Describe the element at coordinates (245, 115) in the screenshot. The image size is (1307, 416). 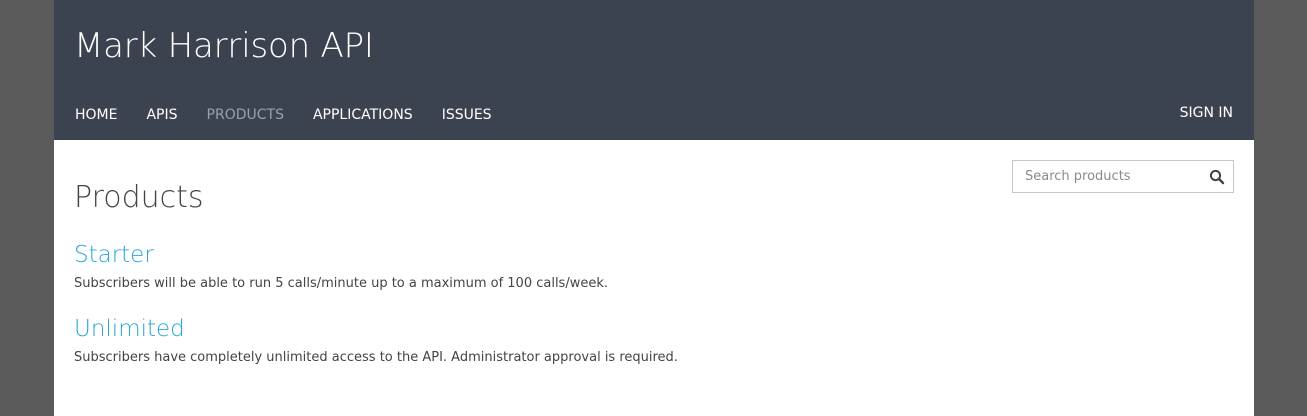
I see `nav-products: PRODUCTS` at that location.